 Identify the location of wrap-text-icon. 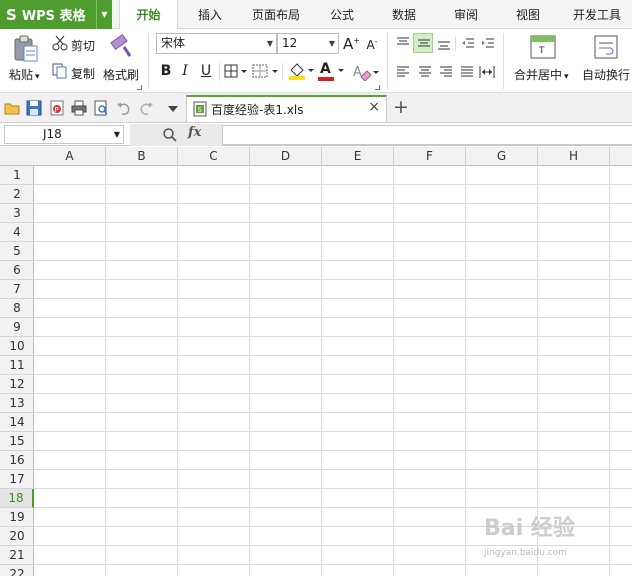
(606, 48).